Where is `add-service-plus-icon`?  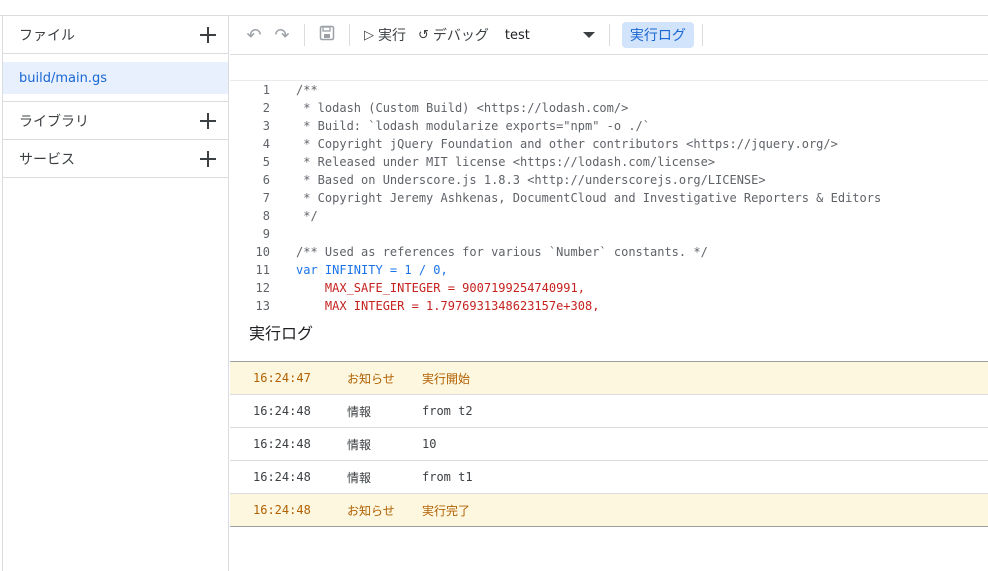
add-service-plus-icon is located at coordinates (208, 159).